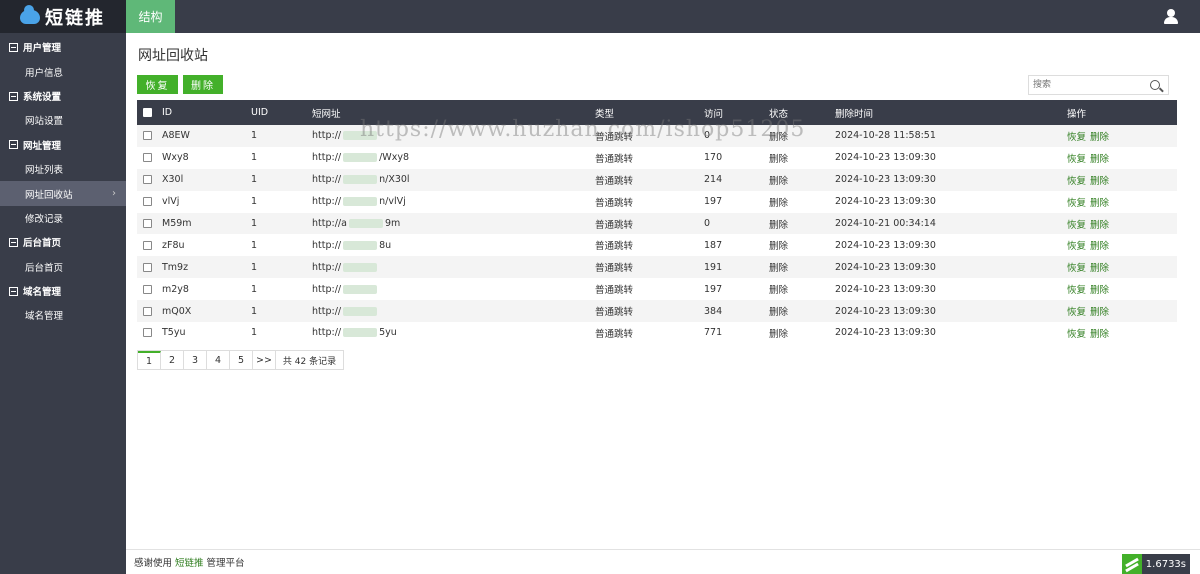 The image size is (1200, 574). What do you see at coordinates (157, 84) in the screenshot?
I see `restore-button: 恢复` at bounding box center [157, 84].